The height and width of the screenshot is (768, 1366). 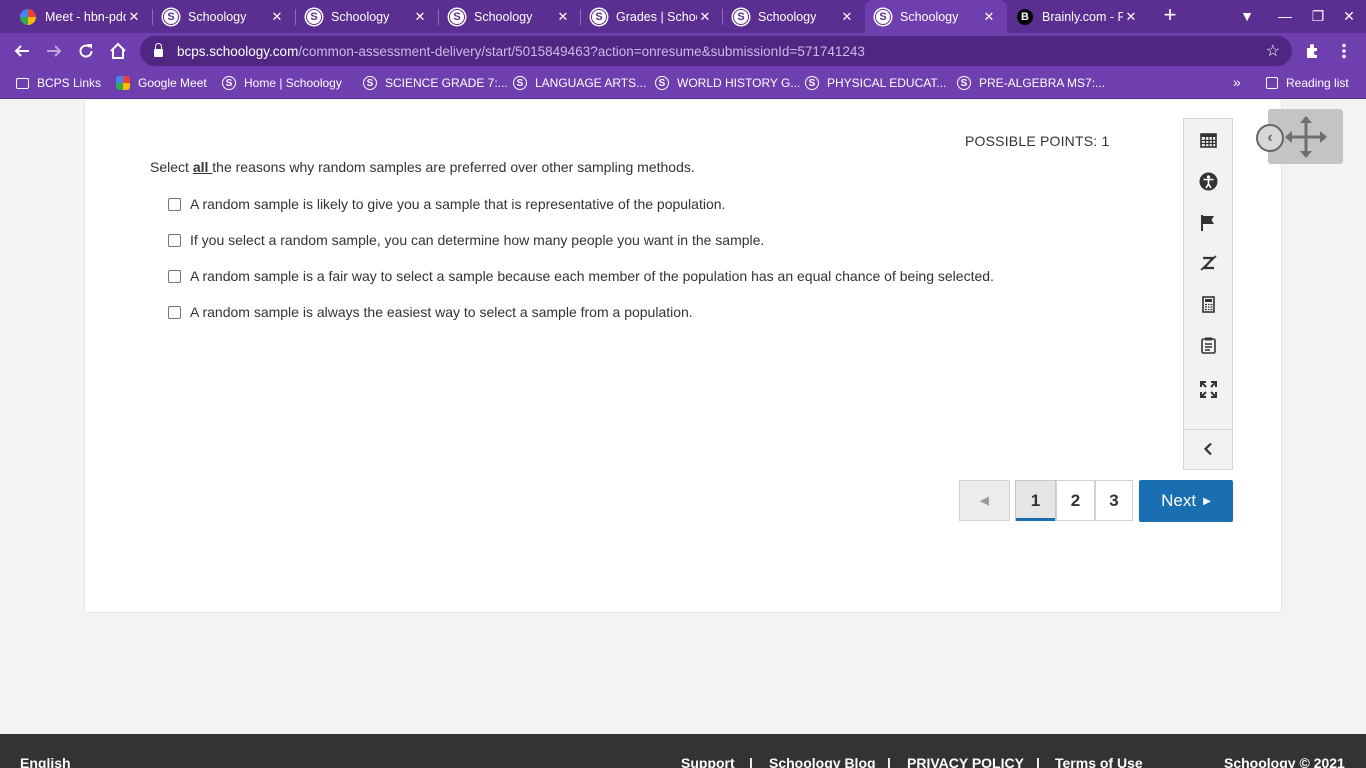 What do you see at coordinates (1208, 389) in the screenshot?
I see `fullscreen-icon` at bounding box center [1208, 389].